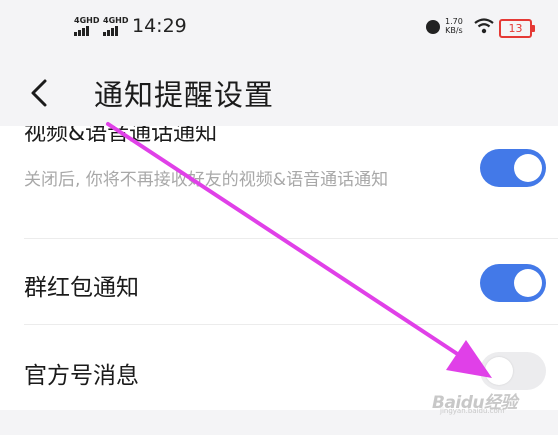 This screenshot has width=558, height=435. What do you see at coordinates (184, 95) in the screenshot?
I see `page-title: 通知提醒设置` at bounding box center [184, 95].